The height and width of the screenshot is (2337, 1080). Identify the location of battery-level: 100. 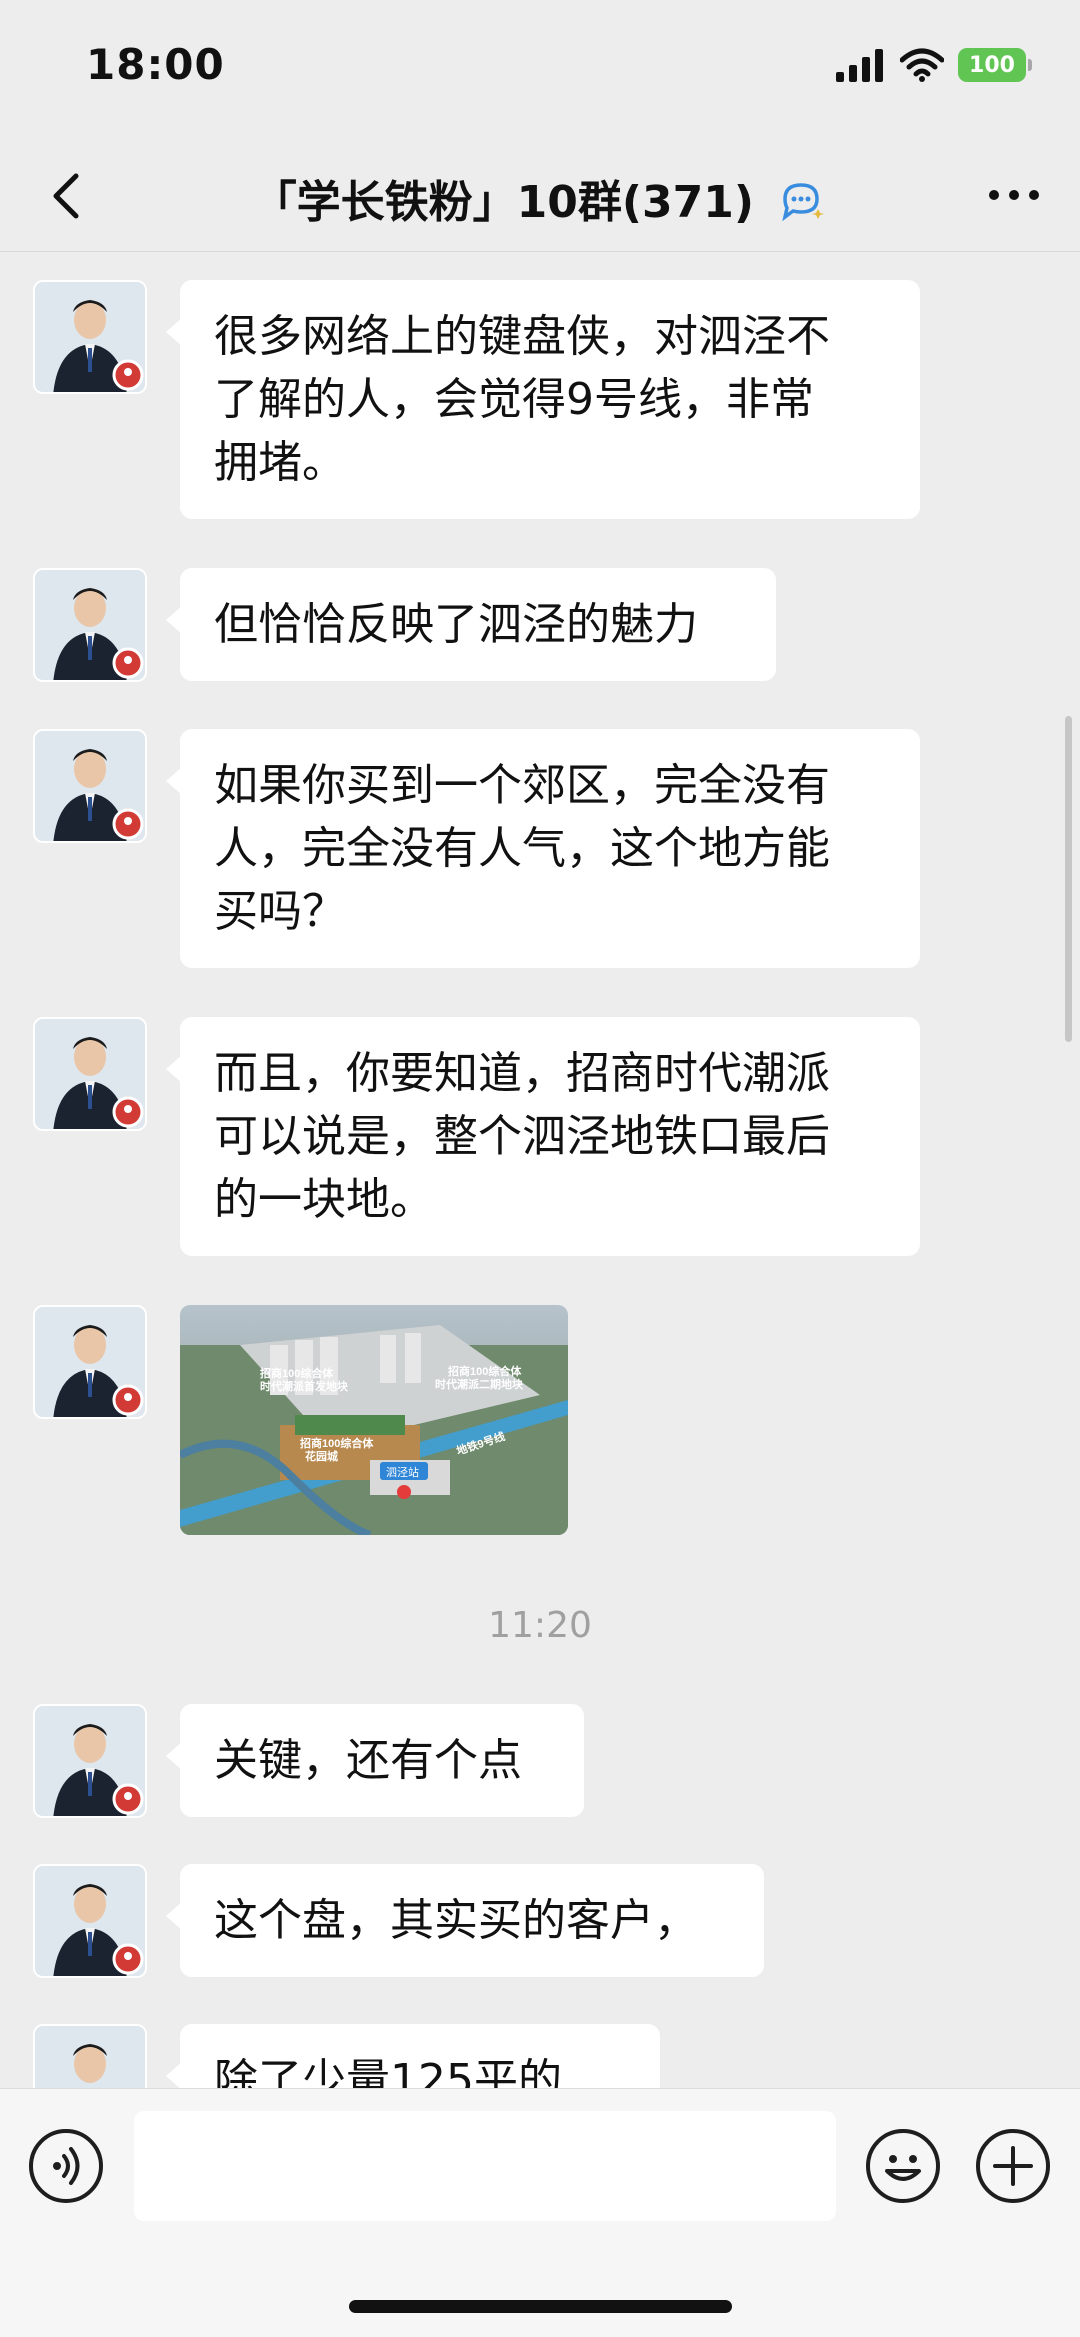
(992, 65).